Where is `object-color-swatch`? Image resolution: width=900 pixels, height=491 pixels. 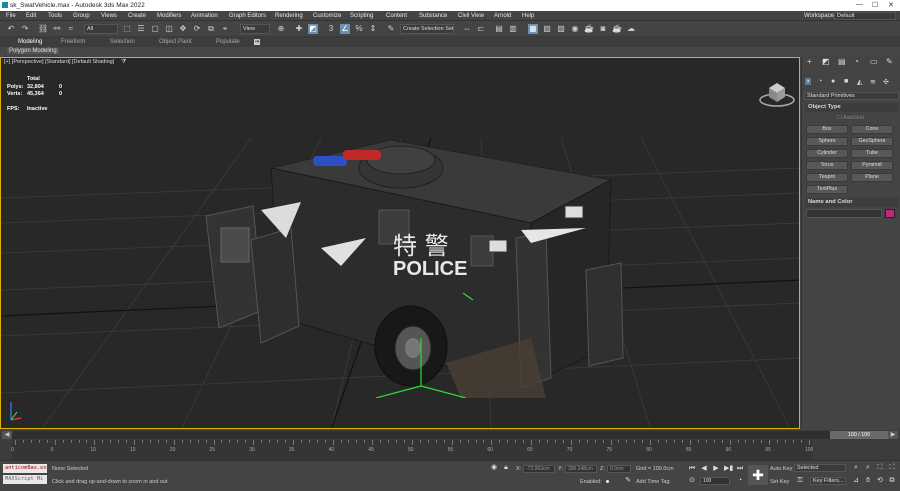 object-color-swatch is located at coordinates (890, 213).